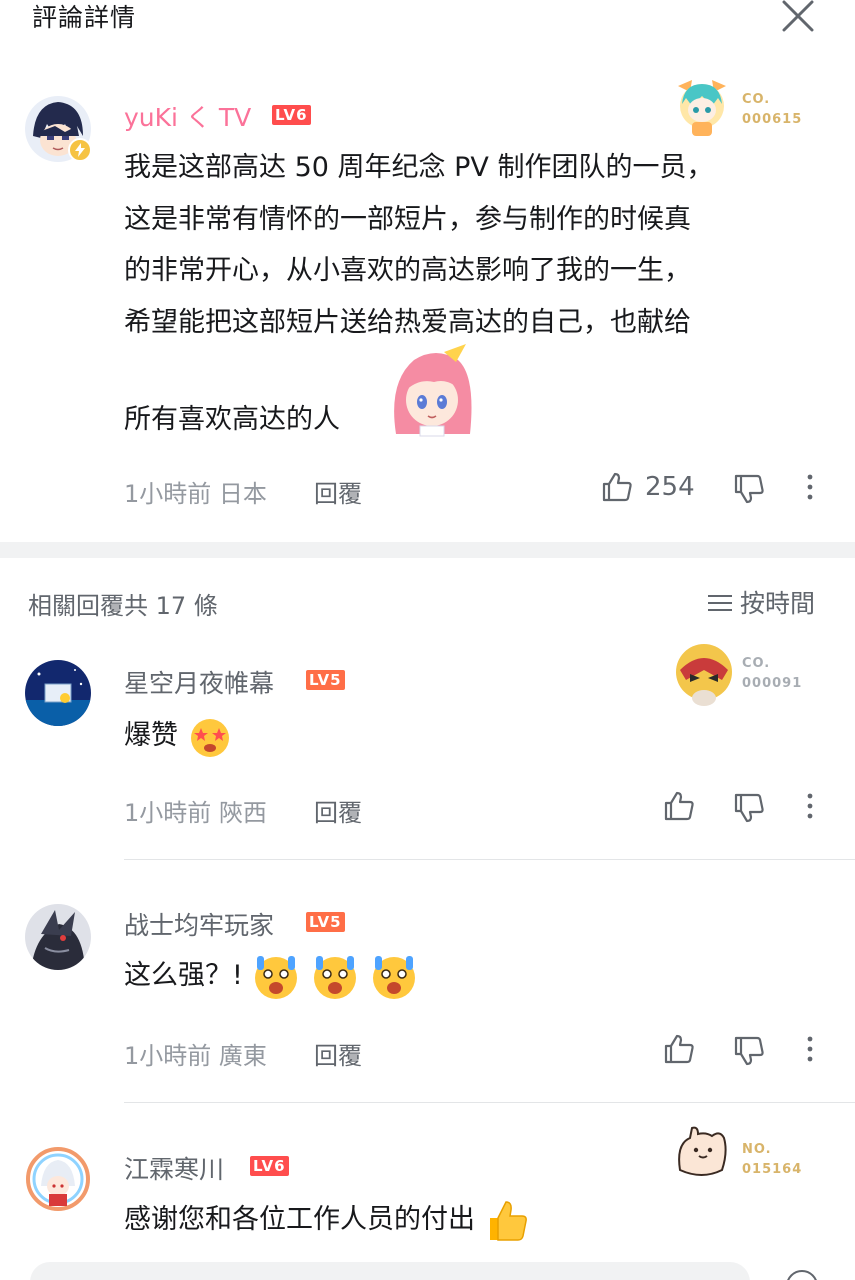  I want to click on reply-text: 爆赞, so click(178, 736).